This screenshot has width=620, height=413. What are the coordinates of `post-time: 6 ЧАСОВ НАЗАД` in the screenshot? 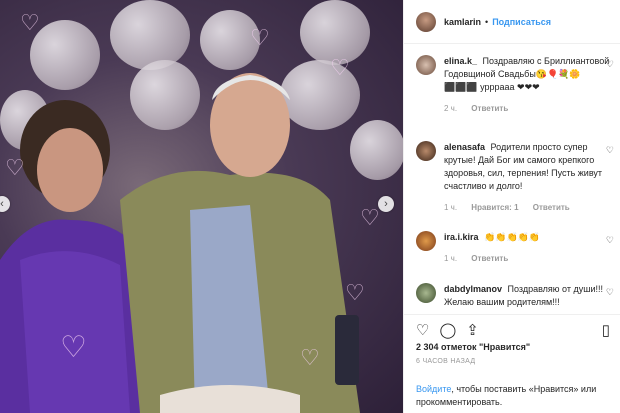 It's located at (445, 361).